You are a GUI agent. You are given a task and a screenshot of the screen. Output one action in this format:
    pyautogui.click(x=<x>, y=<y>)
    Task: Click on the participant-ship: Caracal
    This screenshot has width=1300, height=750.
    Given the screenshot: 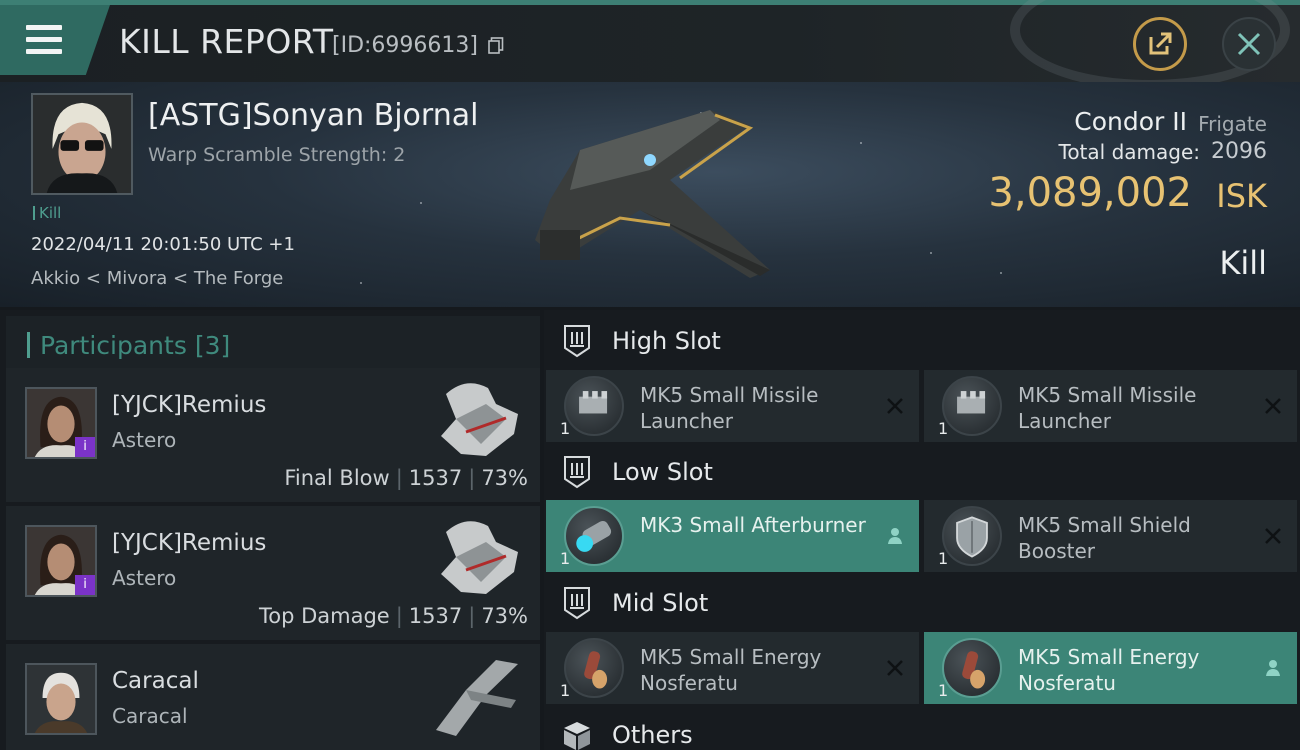 What is the action you would take?
    pyautogui.click(x=150, y=716)
    